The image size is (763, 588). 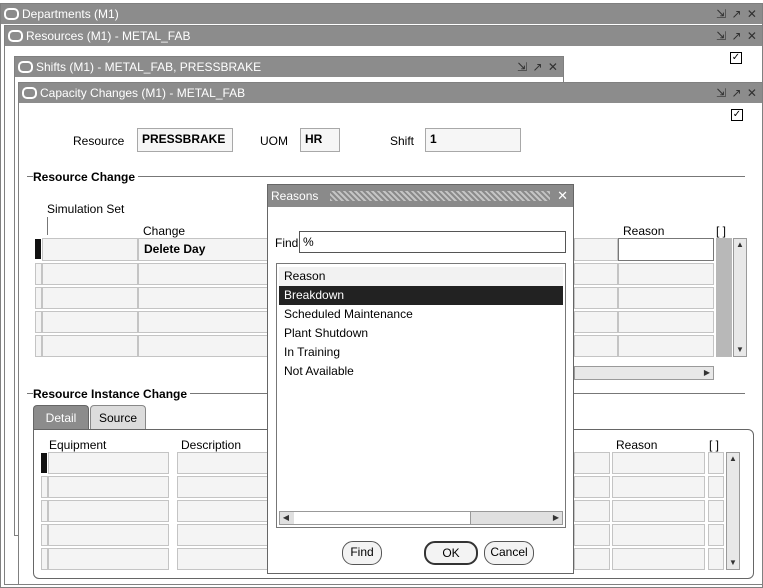 What do you see at coordinates (637, 445) in the screenshot?
I see `instance-reason-column-header: Reason` at bounding box center [637, 445].